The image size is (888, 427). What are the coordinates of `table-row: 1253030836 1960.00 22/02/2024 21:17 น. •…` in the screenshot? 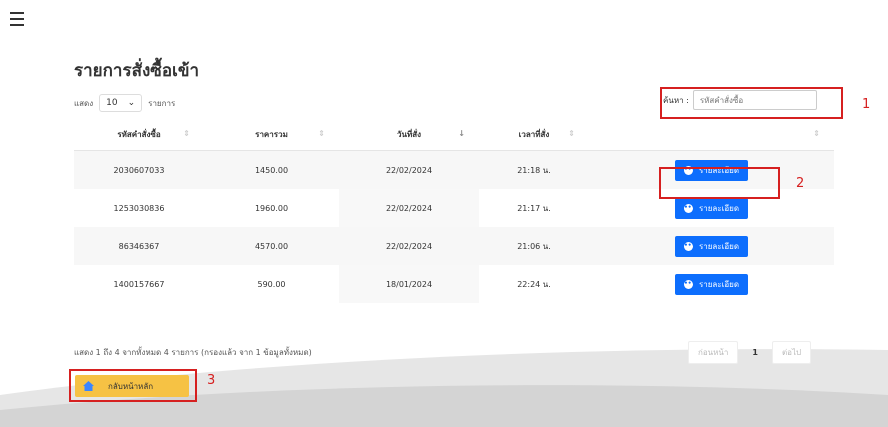 It's located at (454, 208).